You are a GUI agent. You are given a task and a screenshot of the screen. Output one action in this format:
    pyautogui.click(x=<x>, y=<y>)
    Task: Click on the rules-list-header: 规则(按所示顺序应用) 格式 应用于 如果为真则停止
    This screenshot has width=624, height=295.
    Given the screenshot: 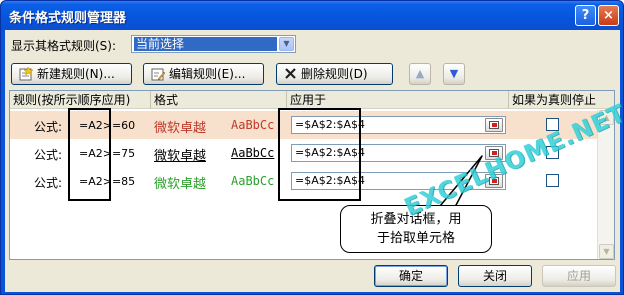 What is the action you would take?
    pyautogui.click(x=312, y=100)
    